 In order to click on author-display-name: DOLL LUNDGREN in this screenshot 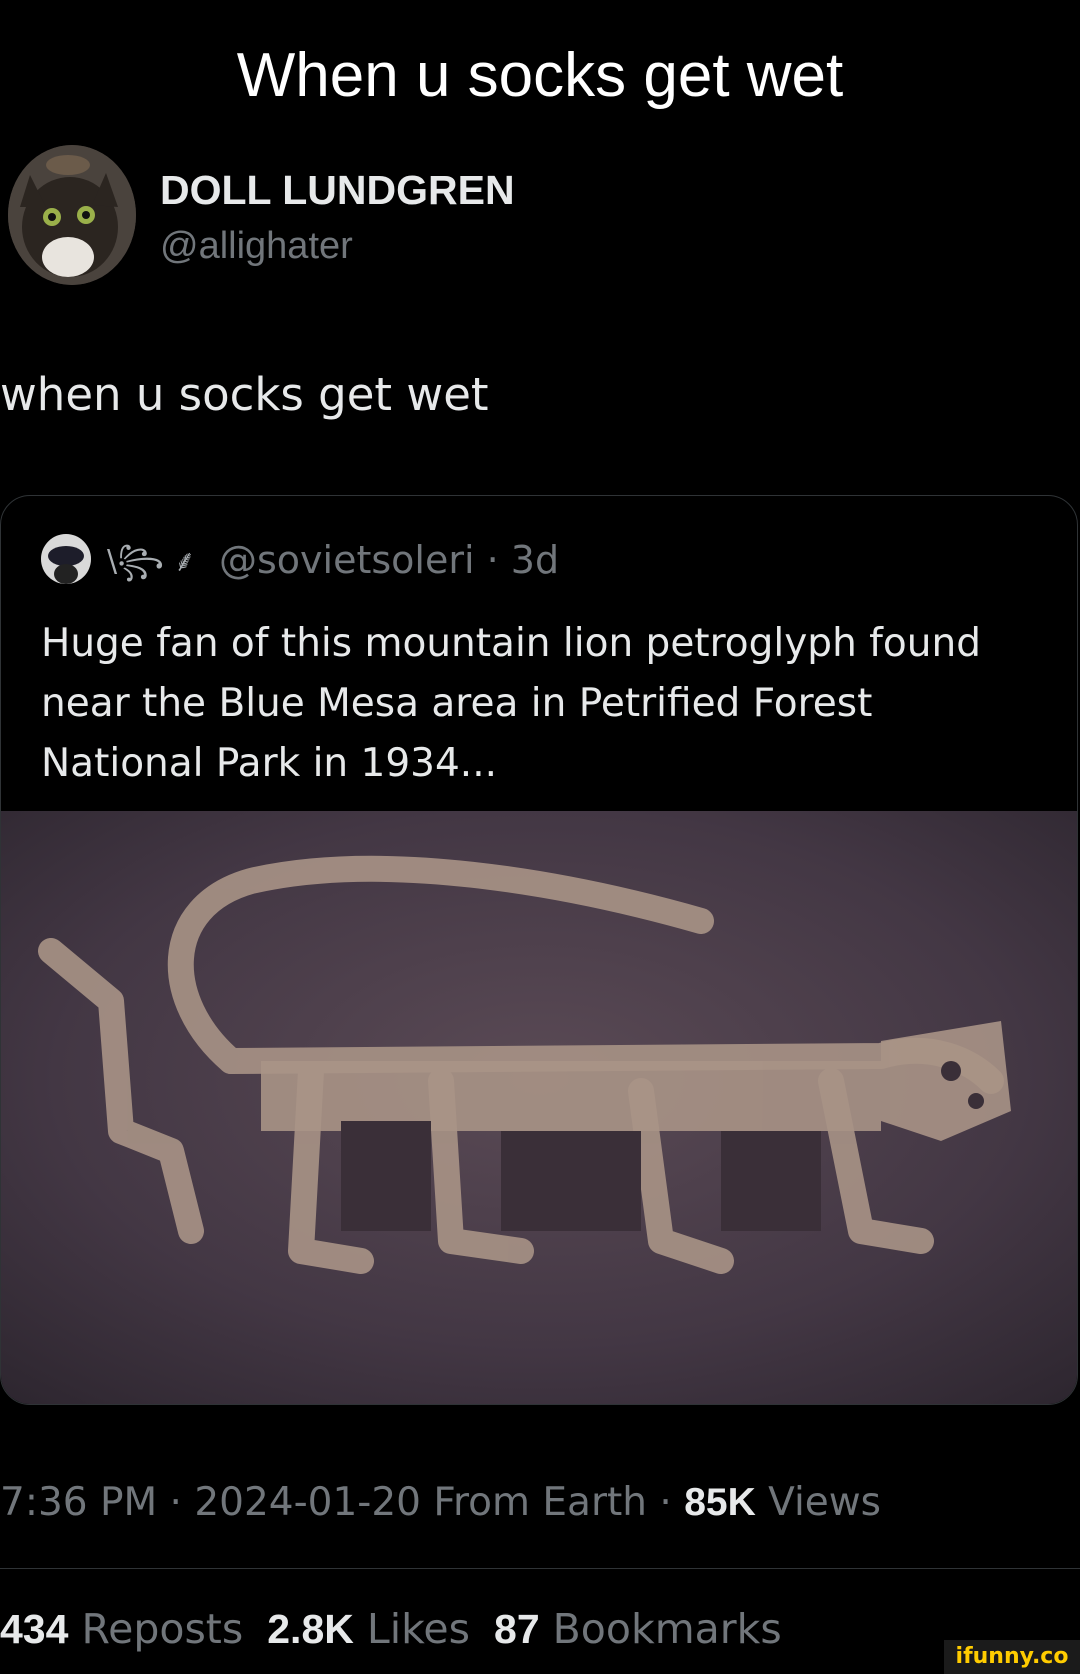, I will do `click(337, 190)`.